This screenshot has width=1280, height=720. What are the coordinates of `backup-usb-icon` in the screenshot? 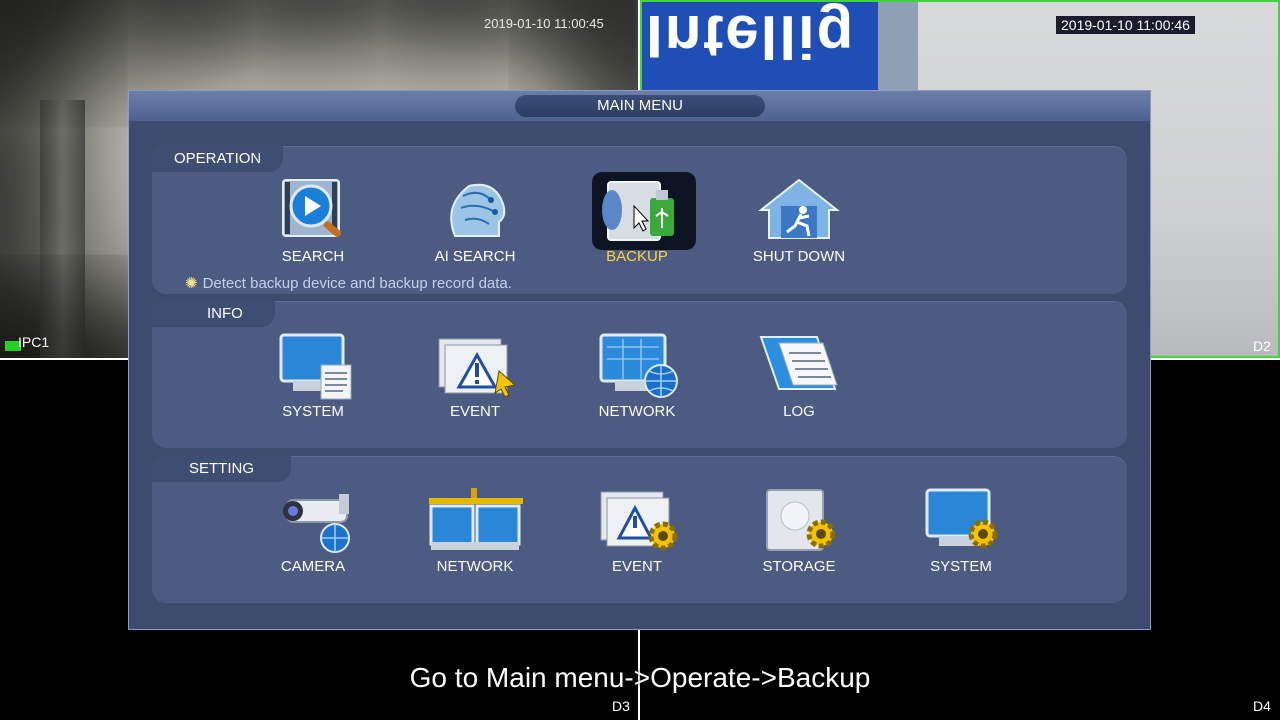 It's located at (638, 211).